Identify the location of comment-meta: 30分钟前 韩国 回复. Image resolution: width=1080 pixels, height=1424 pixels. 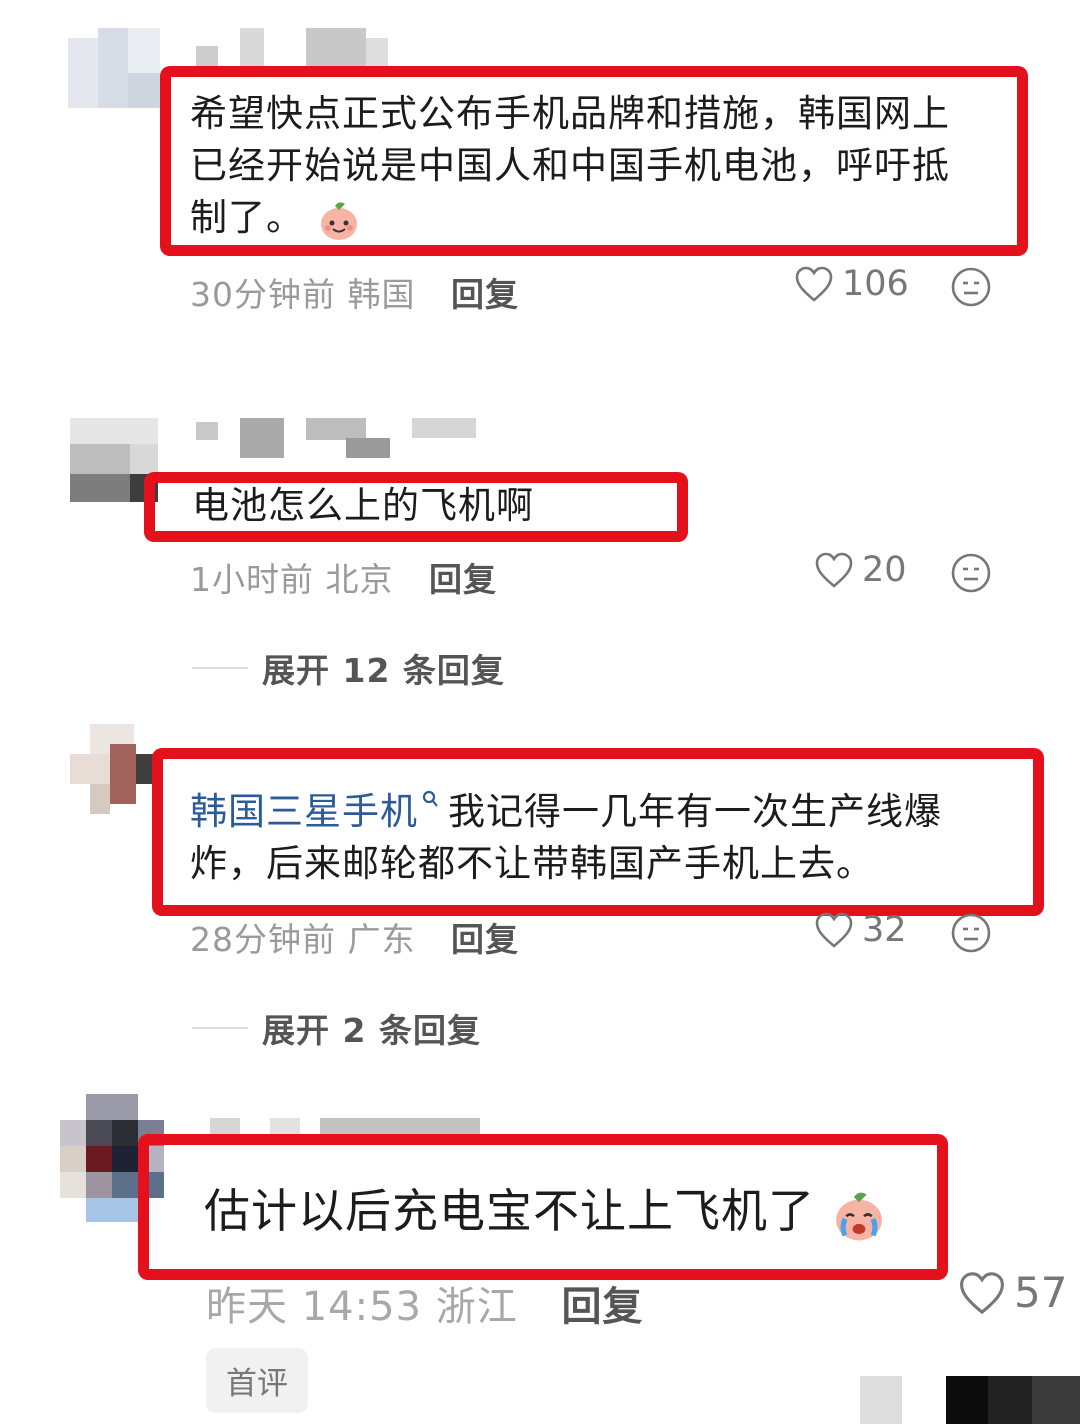
(354, 292).